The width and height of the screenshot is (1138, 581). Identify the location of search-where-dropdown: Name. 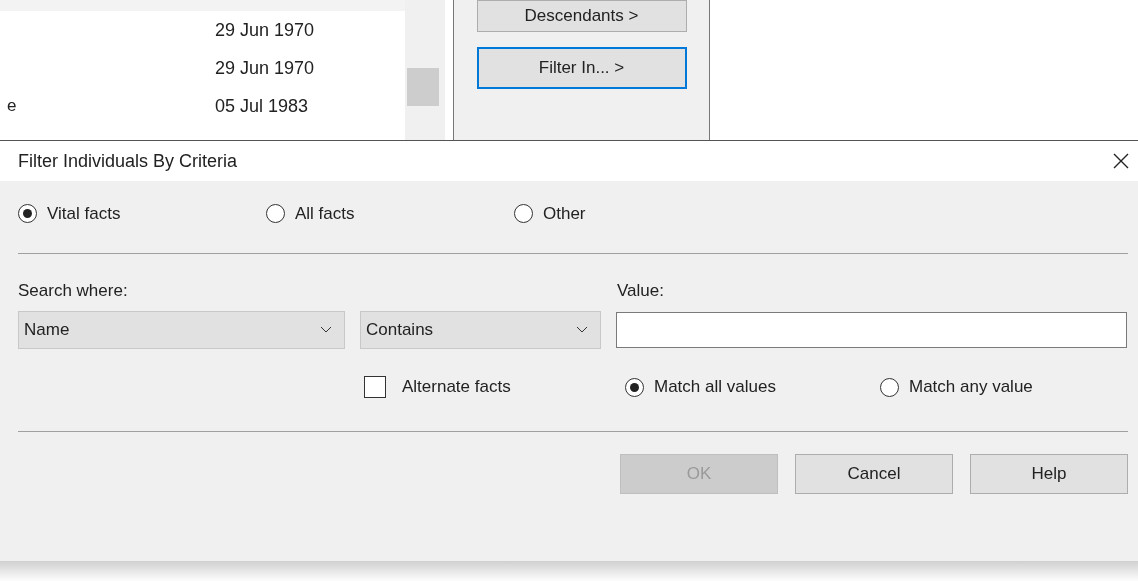
(181, 330).